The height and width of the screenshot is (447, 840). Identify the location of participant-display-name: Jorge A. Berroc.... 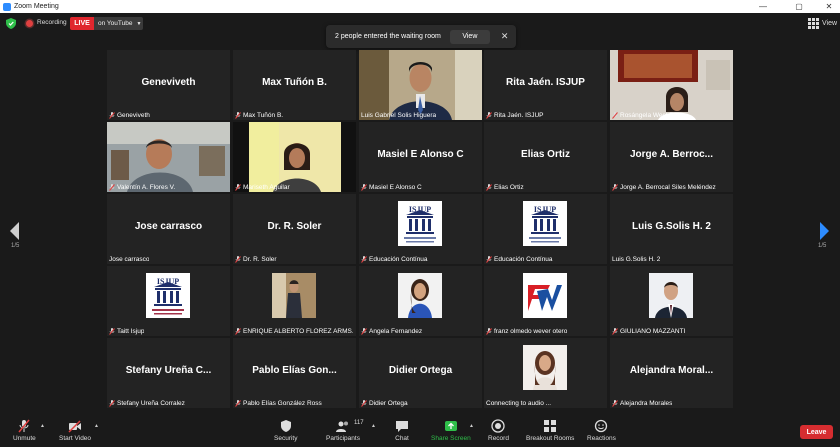
(671, 154).